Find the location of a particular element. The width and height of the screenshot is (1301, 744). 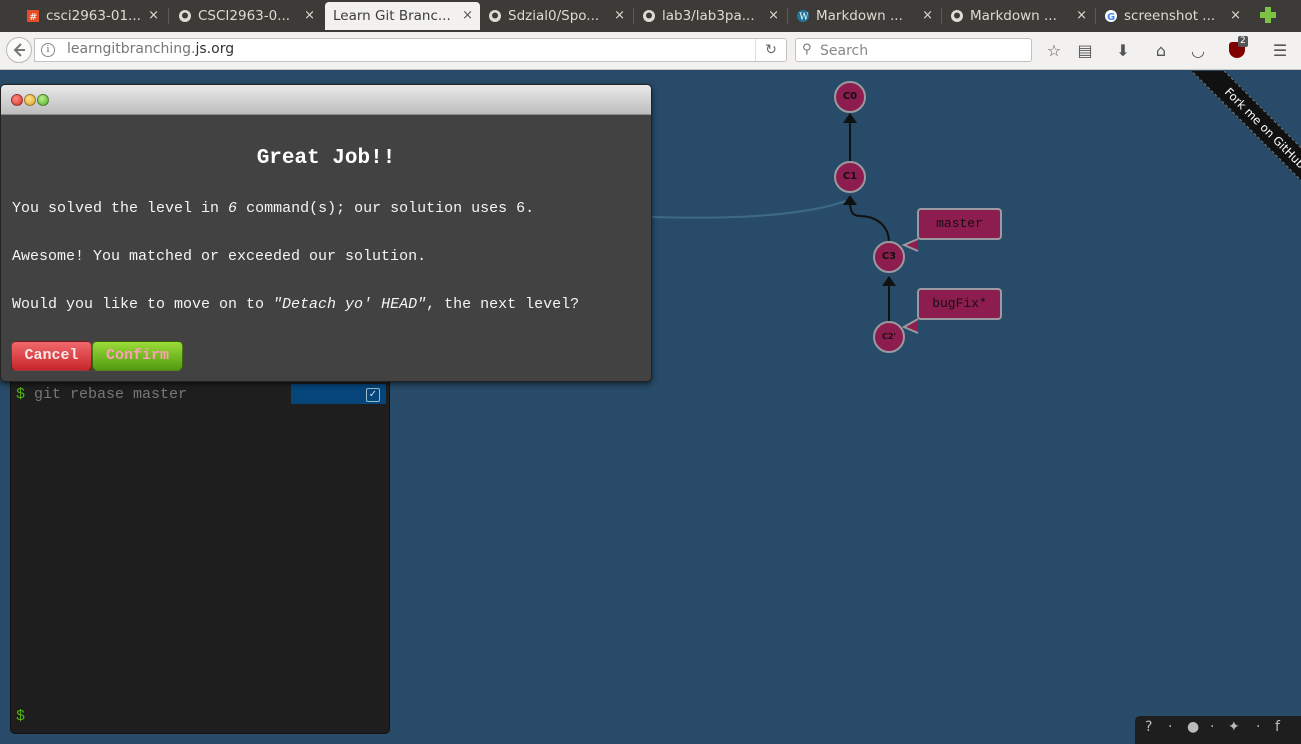

back-arrow-icon is located at coordinates (19, 50).